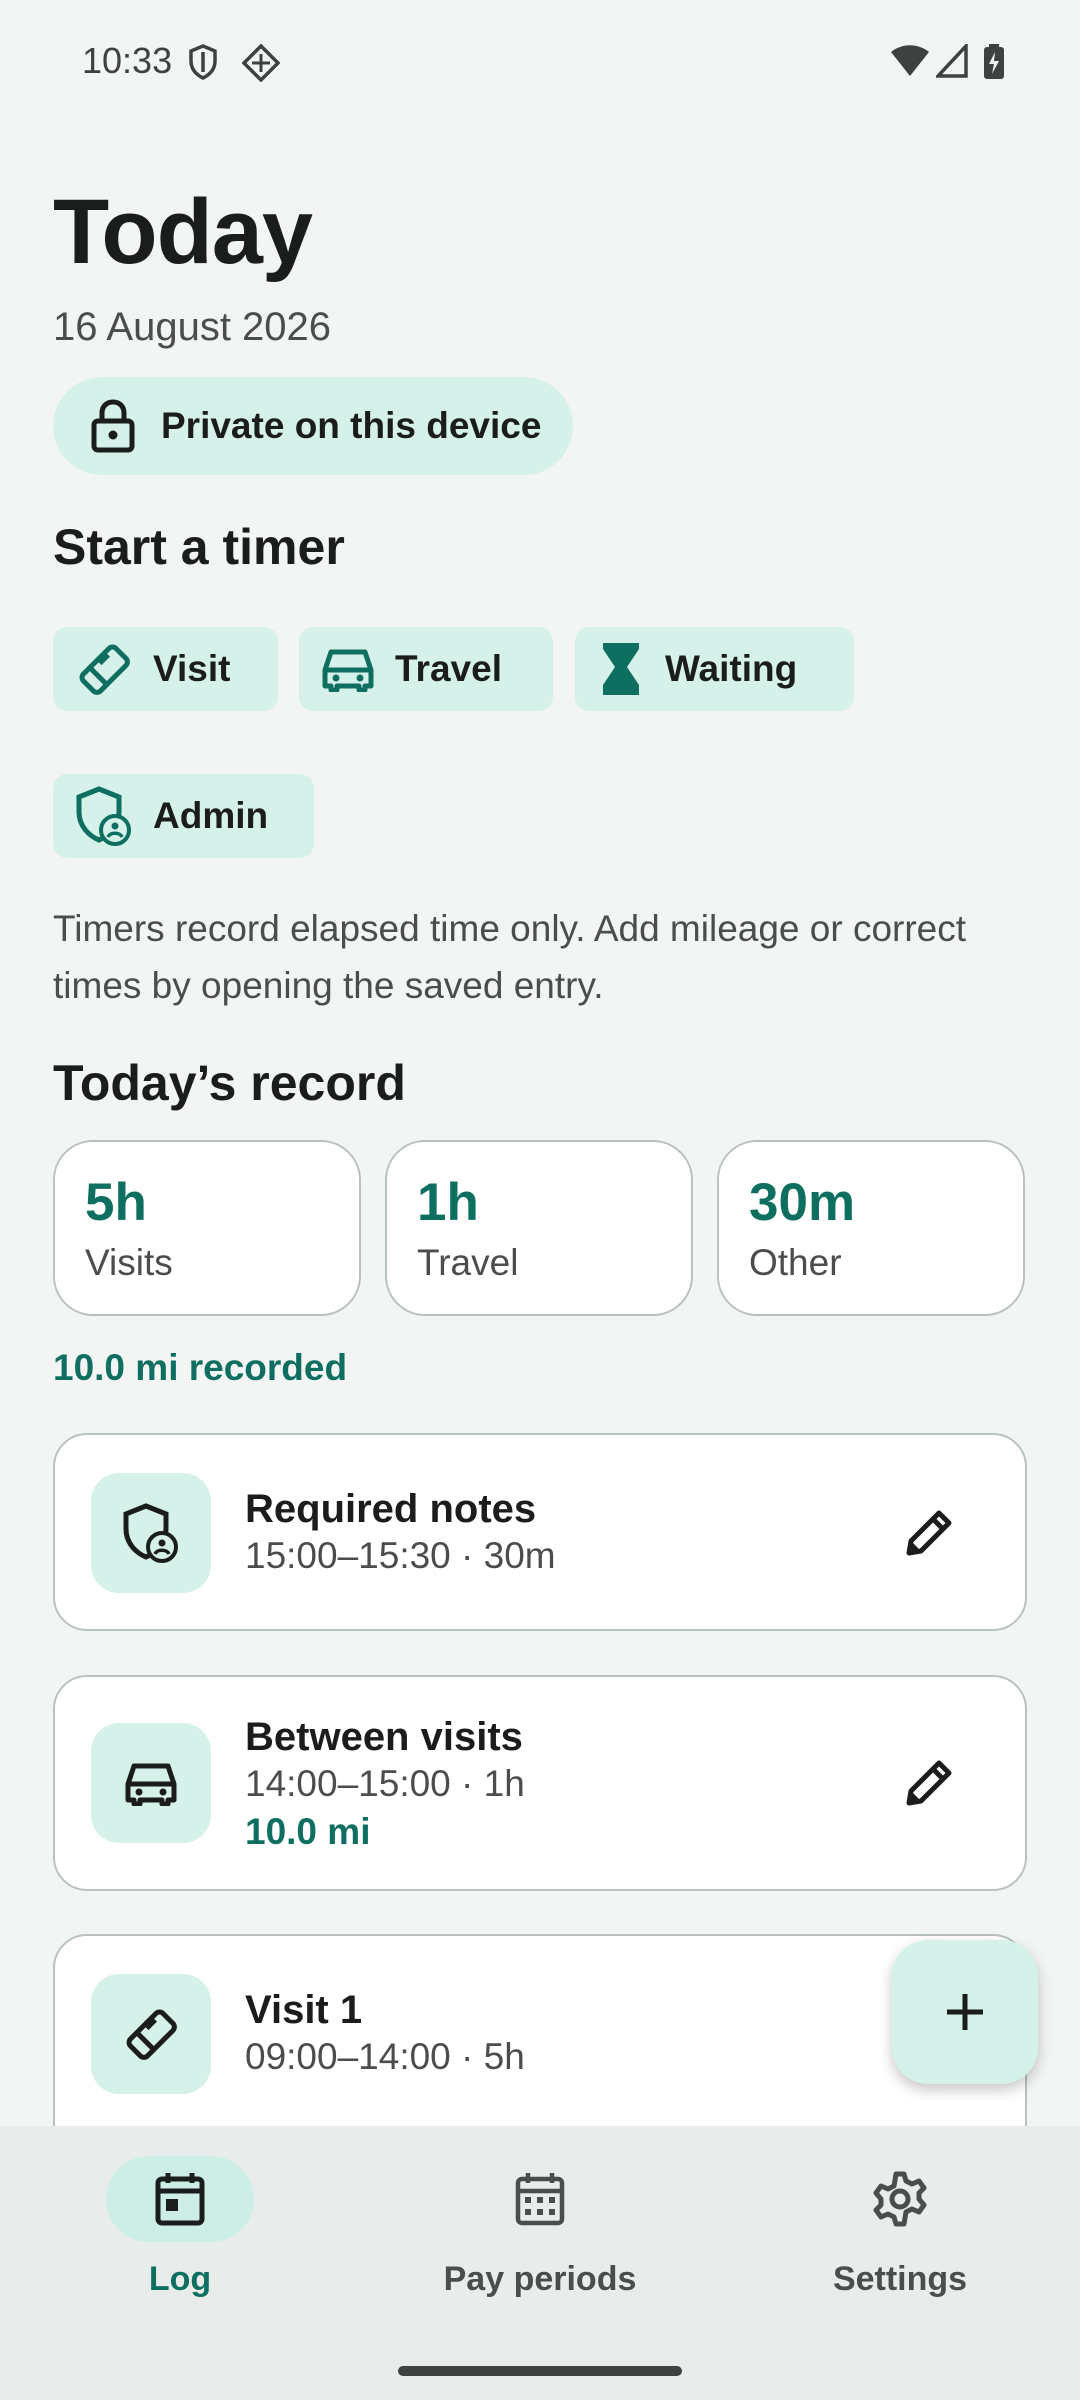  I want to click on nav-settings-label: Settings, so click(900, 2279).